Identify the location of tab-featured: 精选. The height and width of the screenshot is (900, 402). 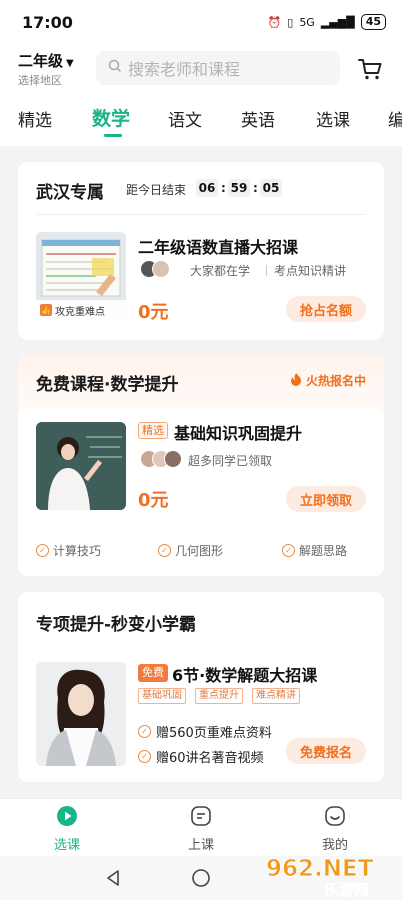
(35, 118).